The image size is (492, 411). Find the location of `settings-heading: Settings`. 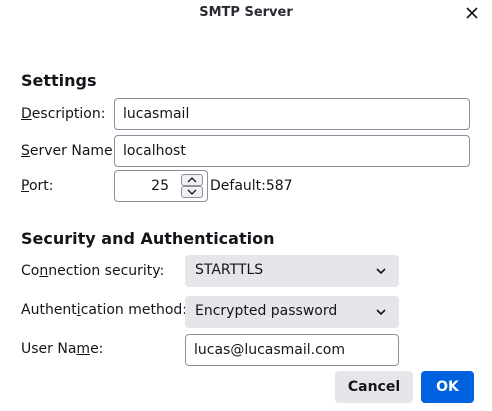

settings-heading: Settings is located at coordinates (59, 80).